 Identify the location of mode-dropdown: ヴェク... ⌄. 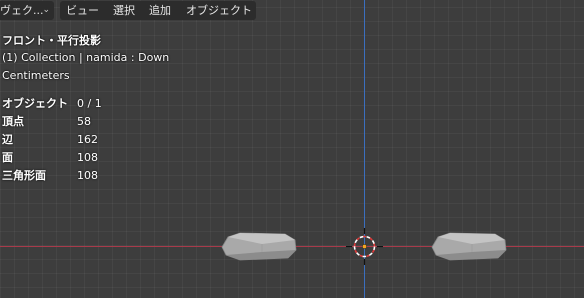
(27, 10).